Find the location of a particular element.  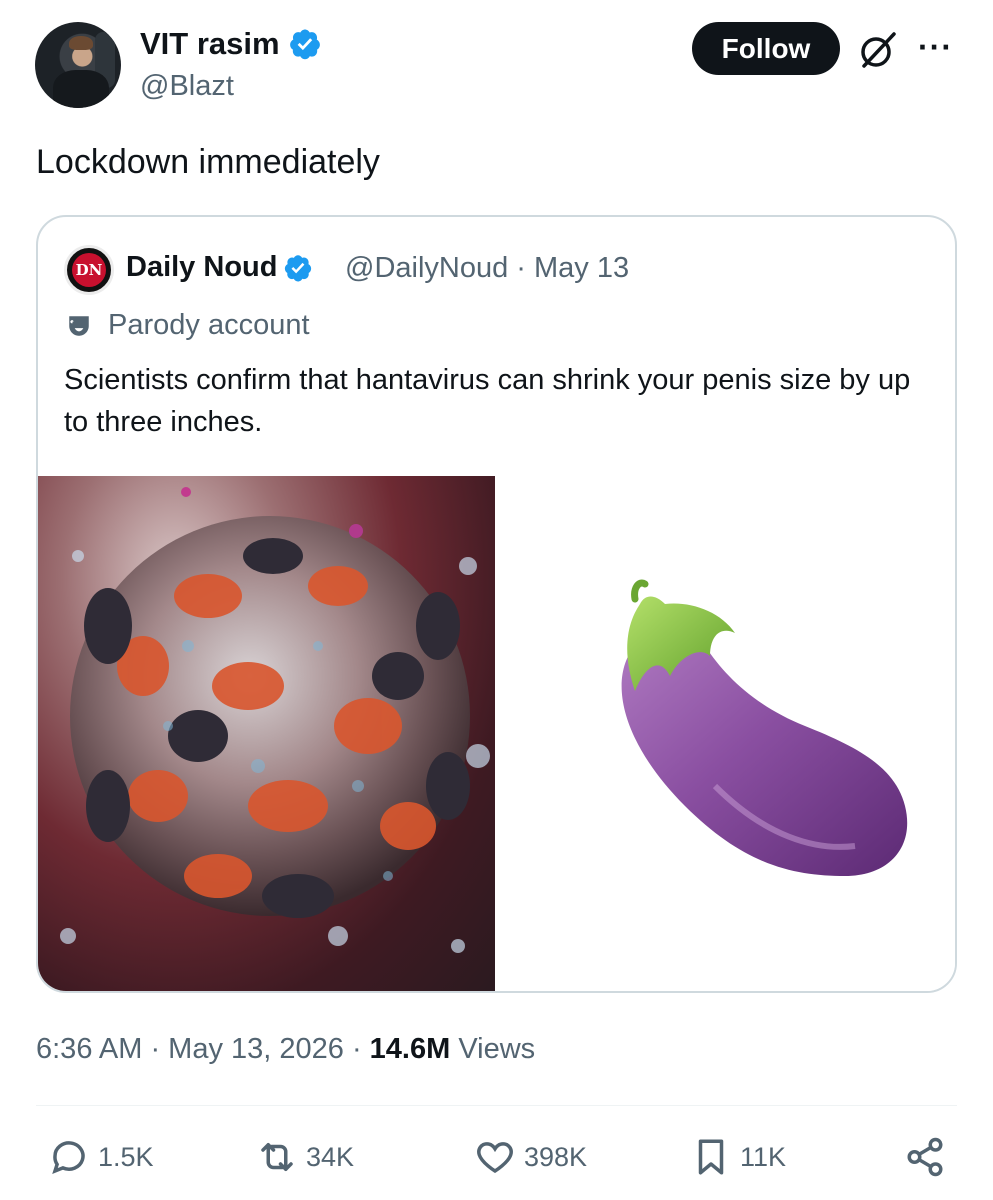

divider is located at coordinates (496, 1105).